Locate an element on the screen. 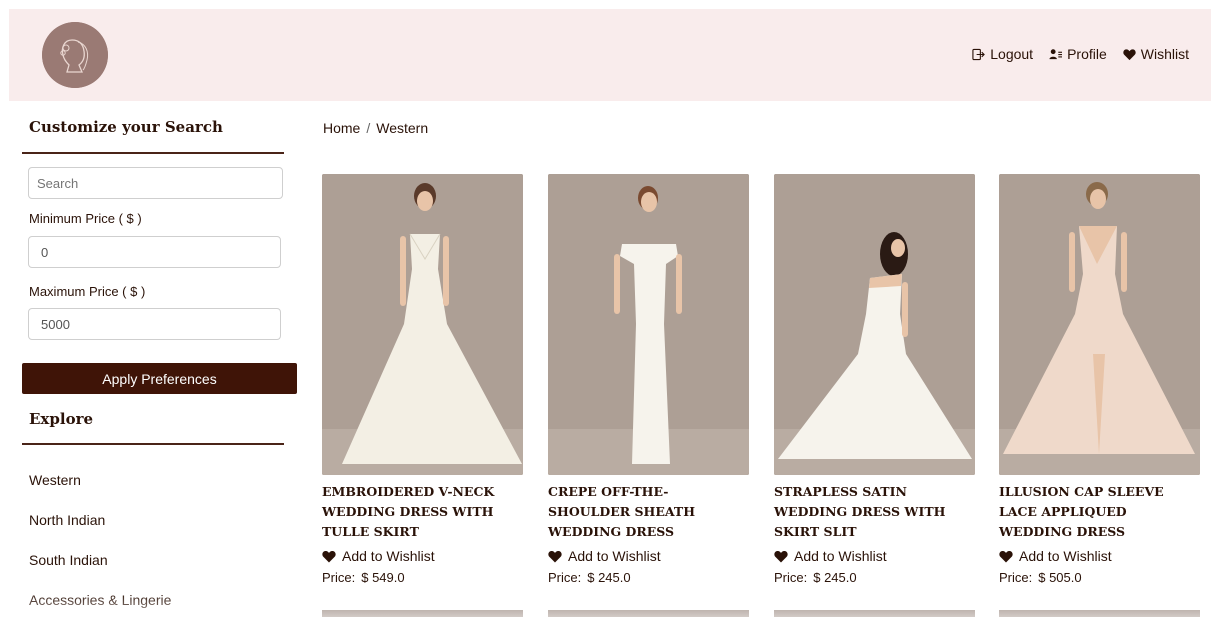  profile-icon is located at coordinates (1056, 53).